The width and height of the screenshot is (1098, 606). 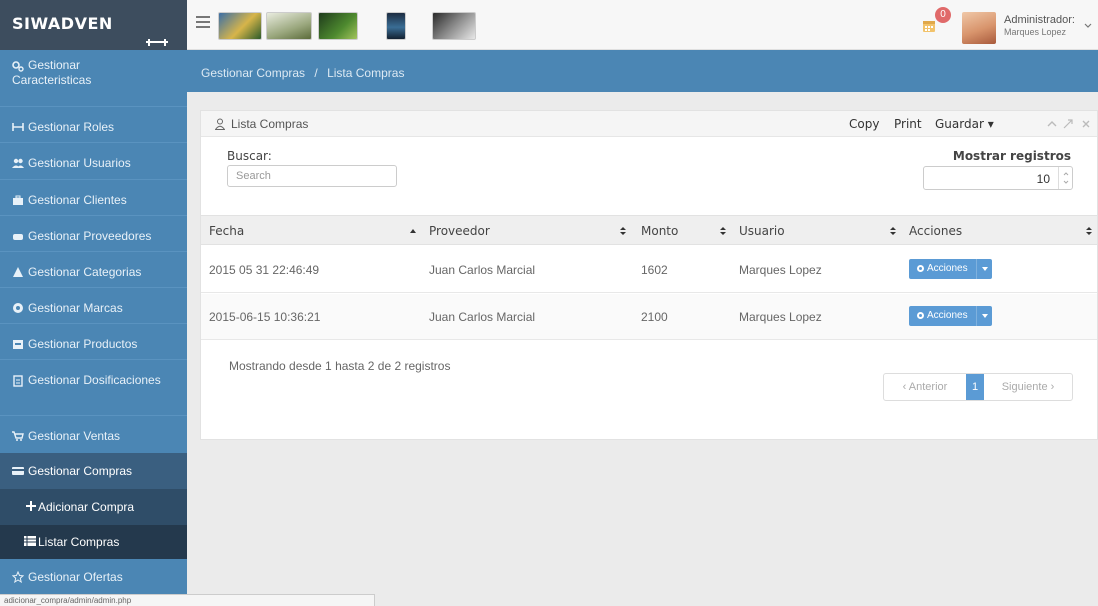 I want to click on brand-name: SIWADVEN, so click(x=62, y=23).